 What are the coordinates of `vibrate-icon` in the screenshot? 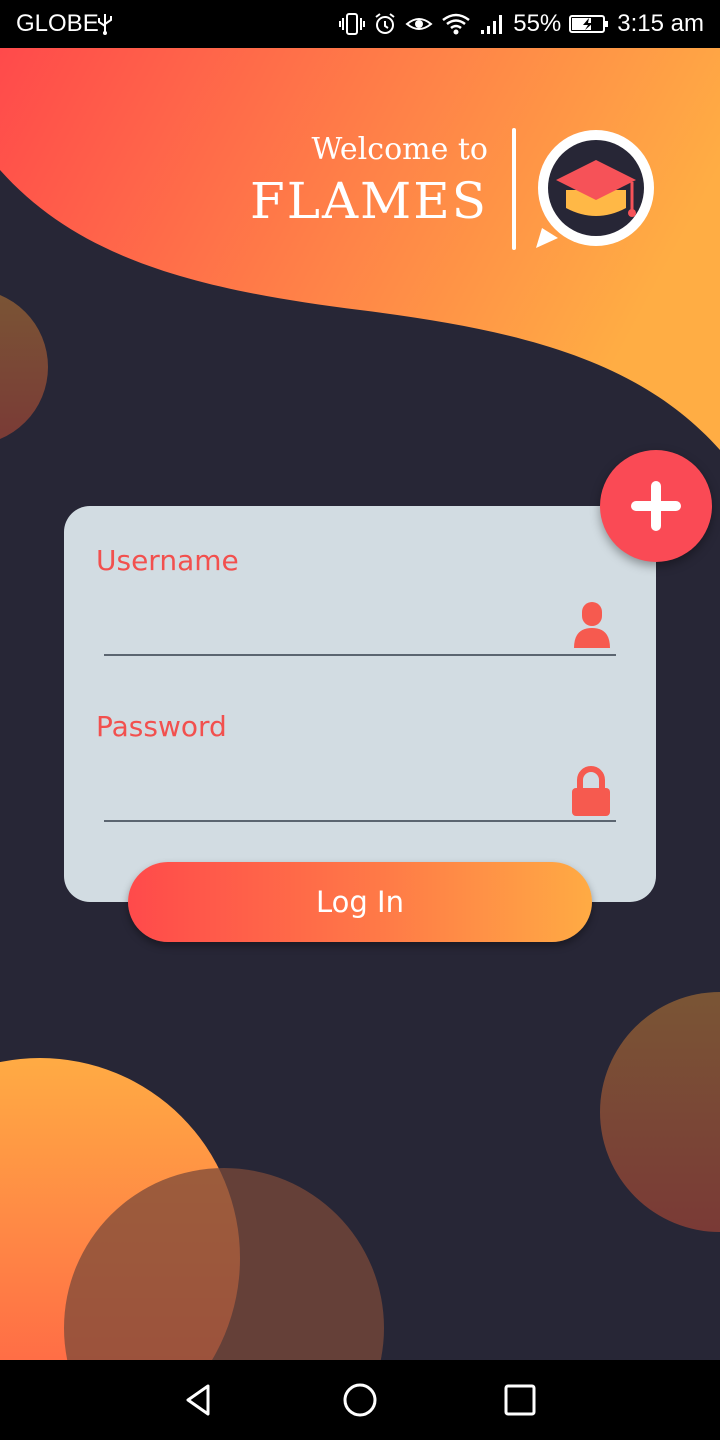 It's located at (352, 24).